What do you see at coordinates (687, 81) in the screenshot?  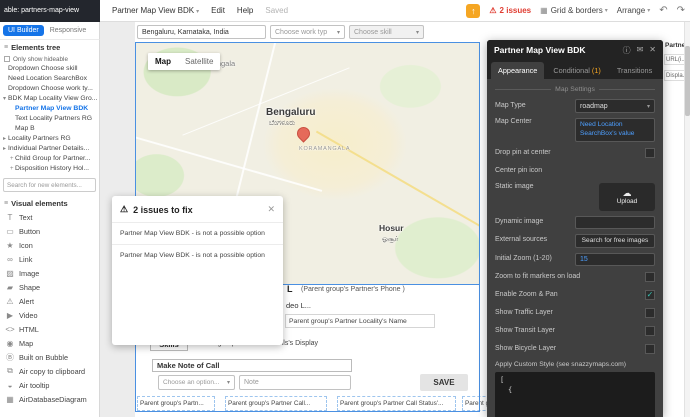 I see `scrollbar-thumb` at bounding box center [687, 81].